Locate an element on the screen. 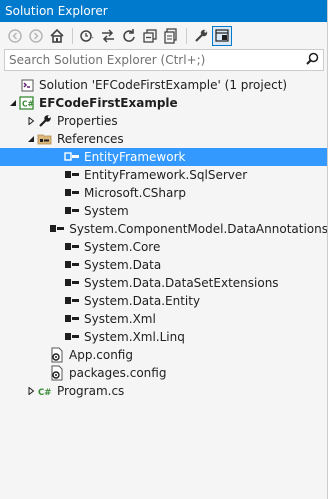 This screenshot has width=328, height=499. reference-item: System.Xml.Linq is located at coordinates (164, 337).